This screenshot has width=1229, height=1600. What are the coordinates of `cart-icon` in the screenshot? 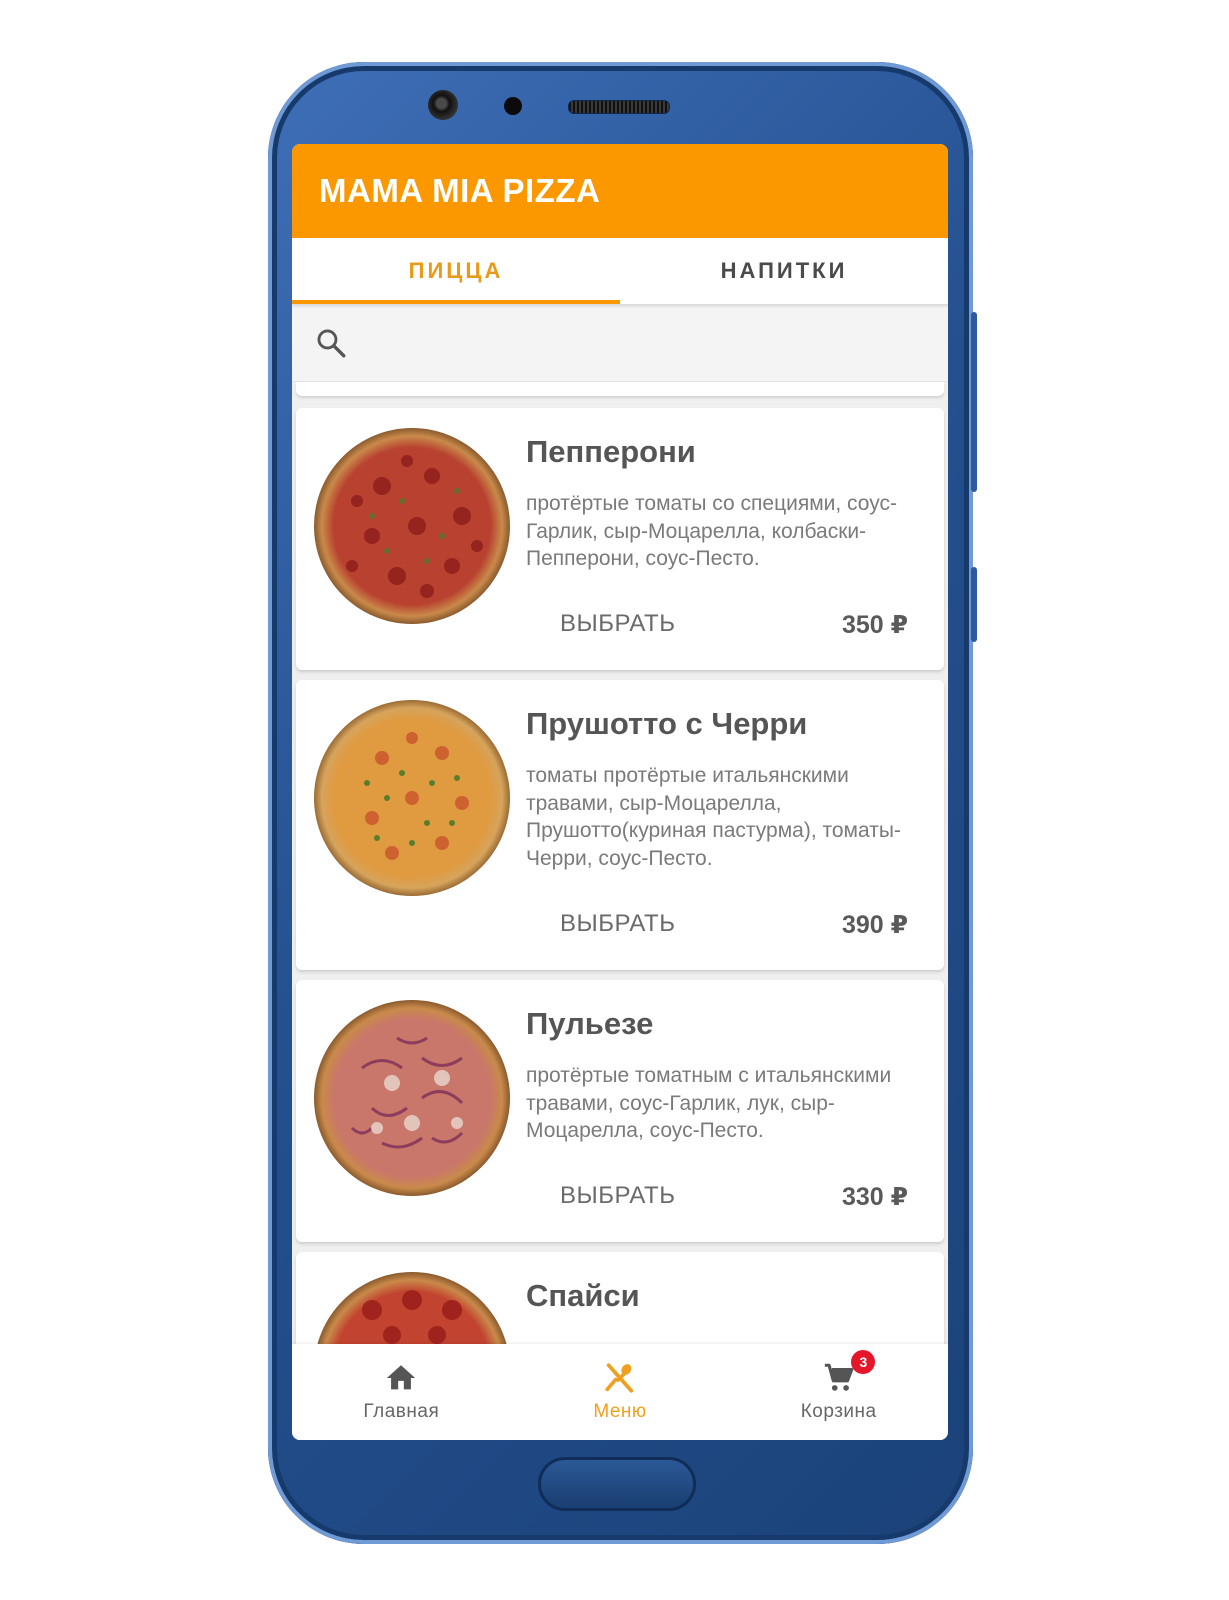 It's located at (839, 1378).